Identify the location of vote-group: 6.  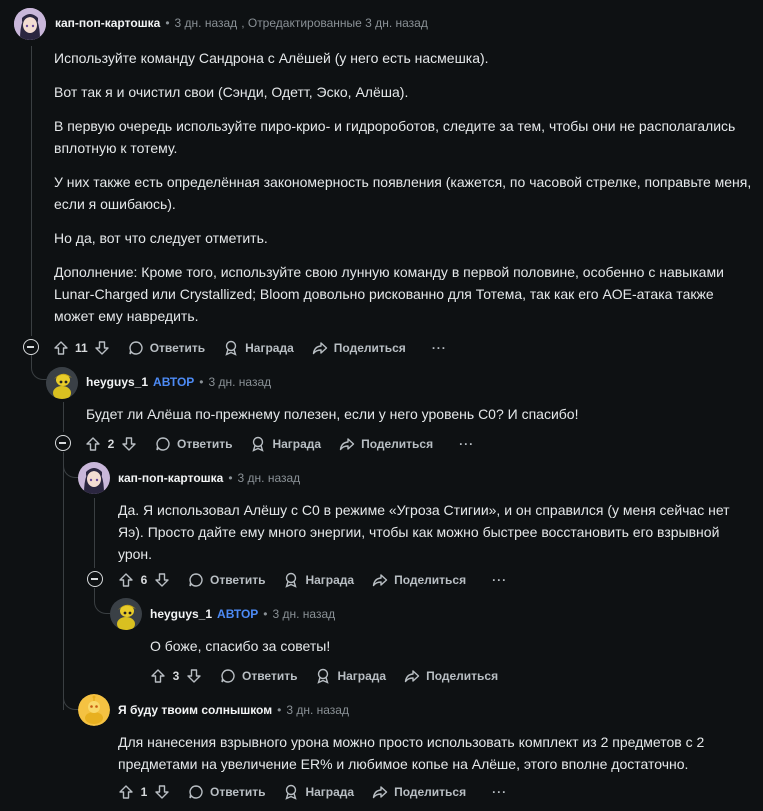
(144, 580).